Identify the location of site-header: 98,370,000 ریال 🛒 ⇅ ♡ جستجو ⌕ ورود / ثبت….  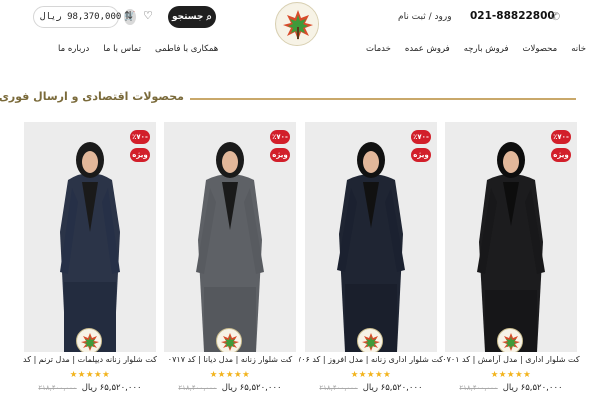
(300, 23).